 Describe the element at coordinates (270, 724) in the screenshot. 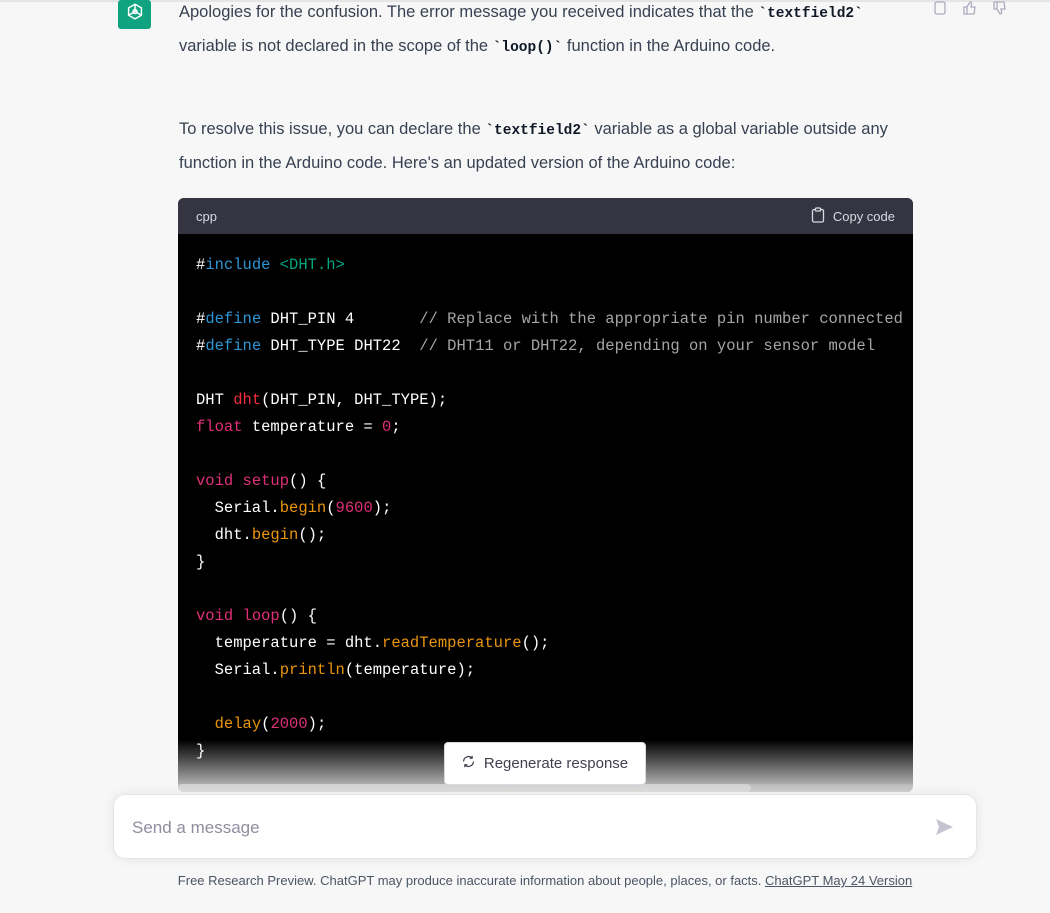

I see `code-line: delay(2000);` at that location.